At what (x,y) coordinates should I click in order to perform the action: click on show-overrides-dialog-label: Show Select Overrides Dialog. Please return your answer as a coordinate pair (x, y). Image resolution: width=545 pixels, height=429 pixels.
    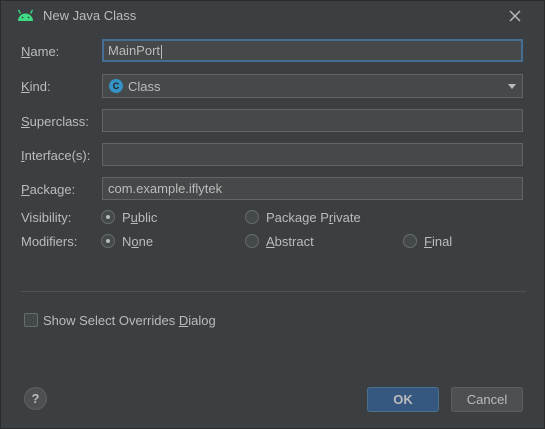
    Looking at the image, I should click on (129, 320).